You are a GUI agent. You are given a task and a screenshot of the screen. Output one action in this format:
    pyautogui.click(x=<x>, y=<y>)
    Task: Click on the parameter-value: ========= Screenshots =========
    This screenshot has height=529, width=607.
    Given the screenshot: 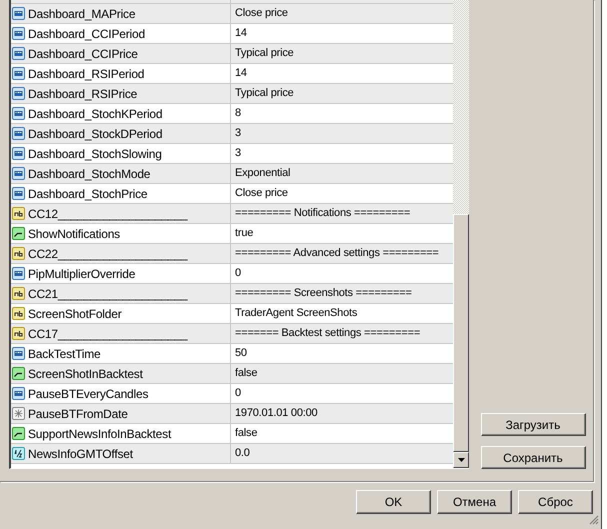 What is the action you would take?
    pyautogui.click(x=342, y=293)
    